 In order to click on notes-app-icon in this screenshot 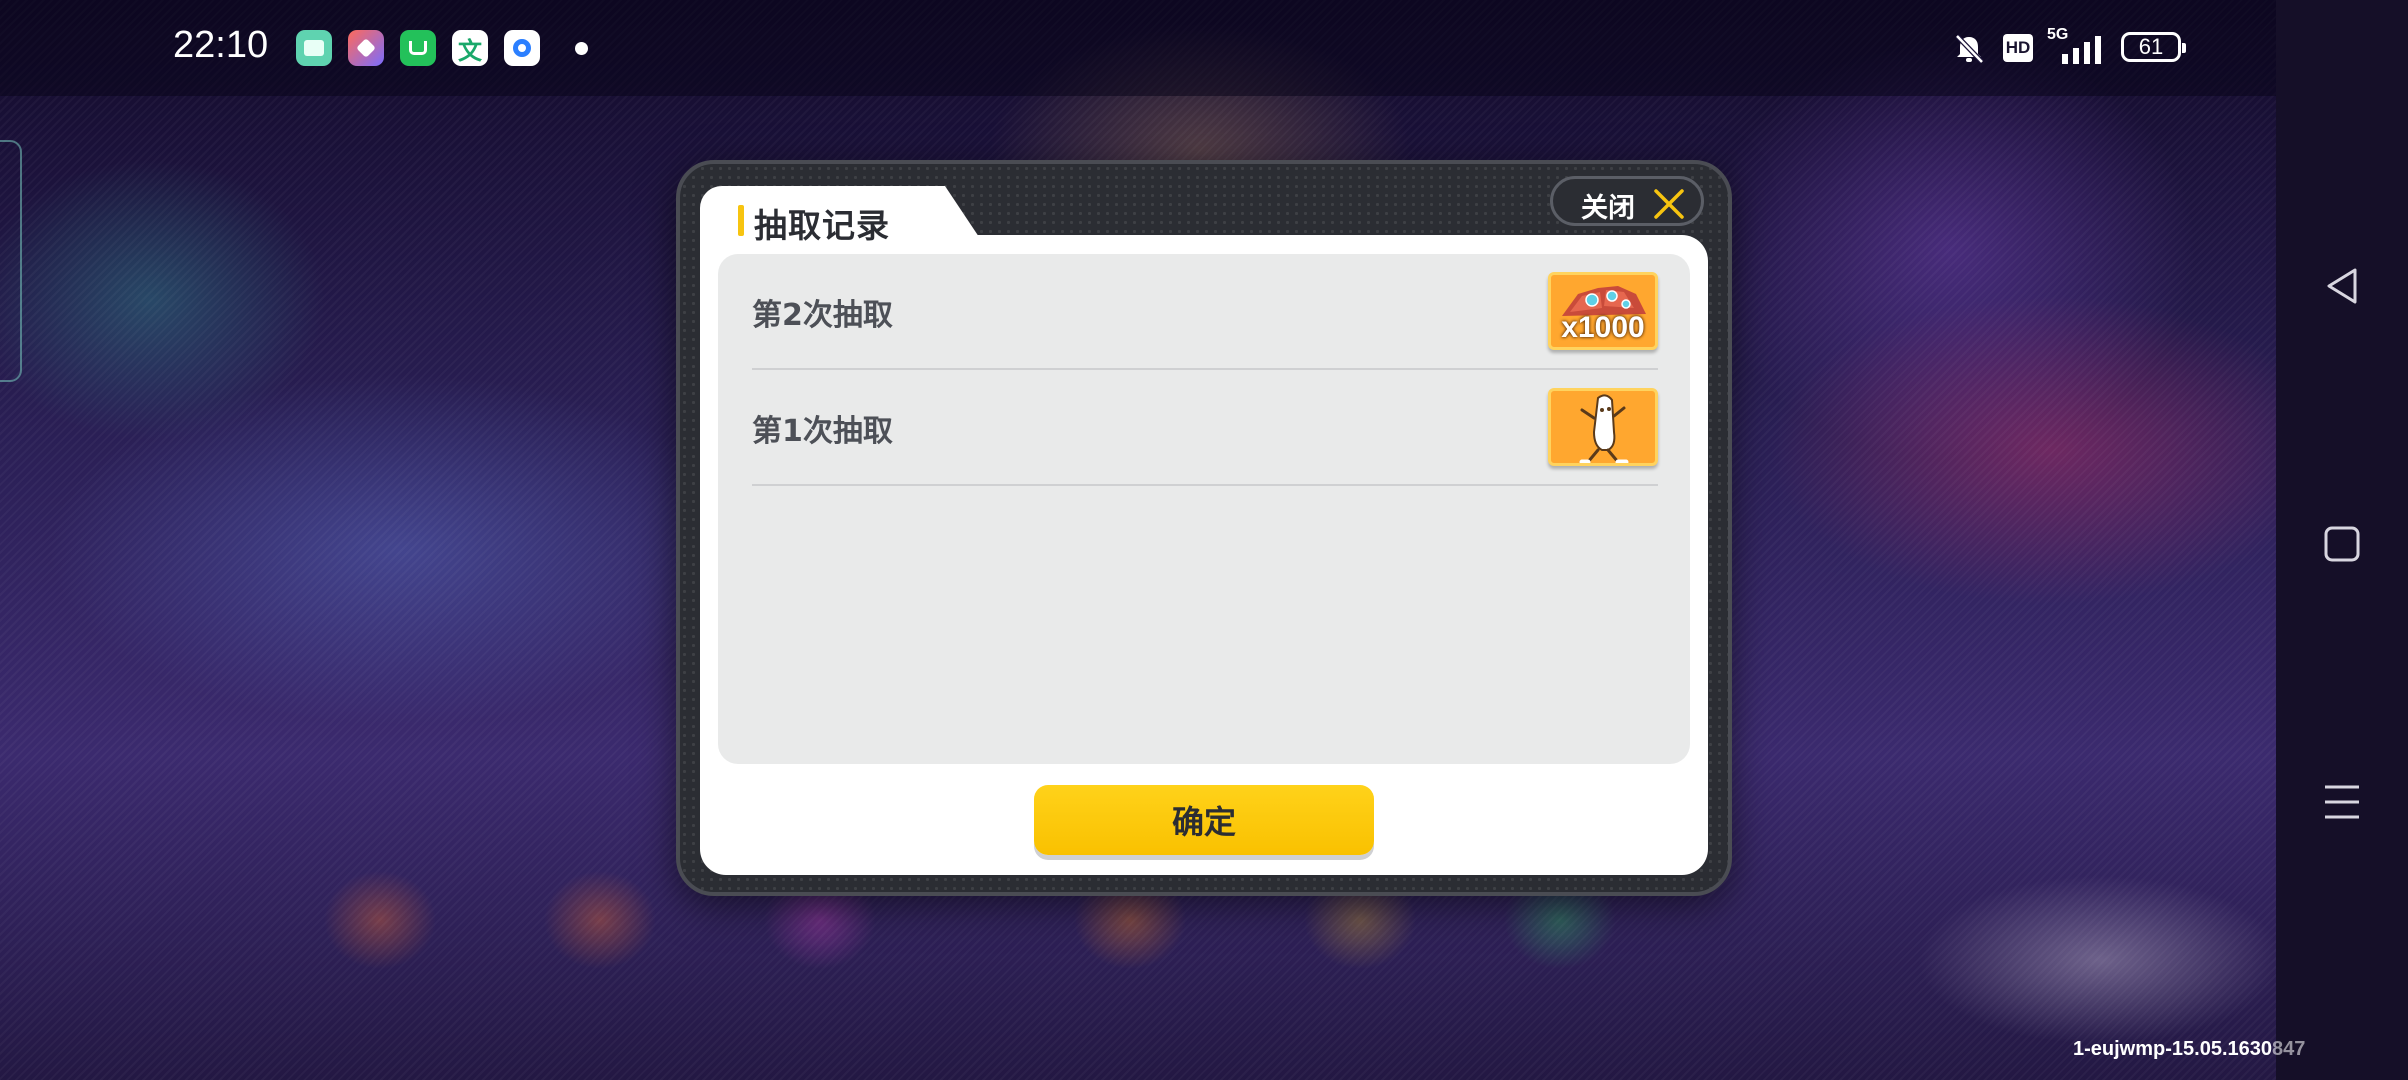, I will do `click(314, 48)`.